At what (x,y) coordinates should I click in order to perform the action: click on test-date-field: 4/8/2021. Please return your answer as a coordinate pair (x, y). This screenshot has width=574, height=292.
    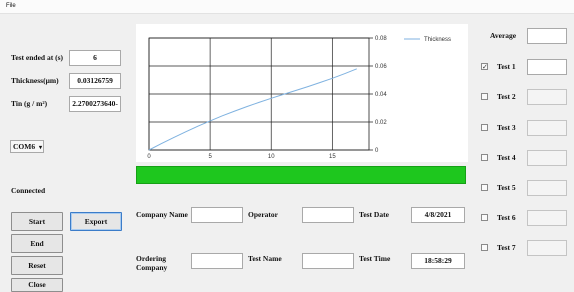
    Looking at the image, I should click on (438, 215).